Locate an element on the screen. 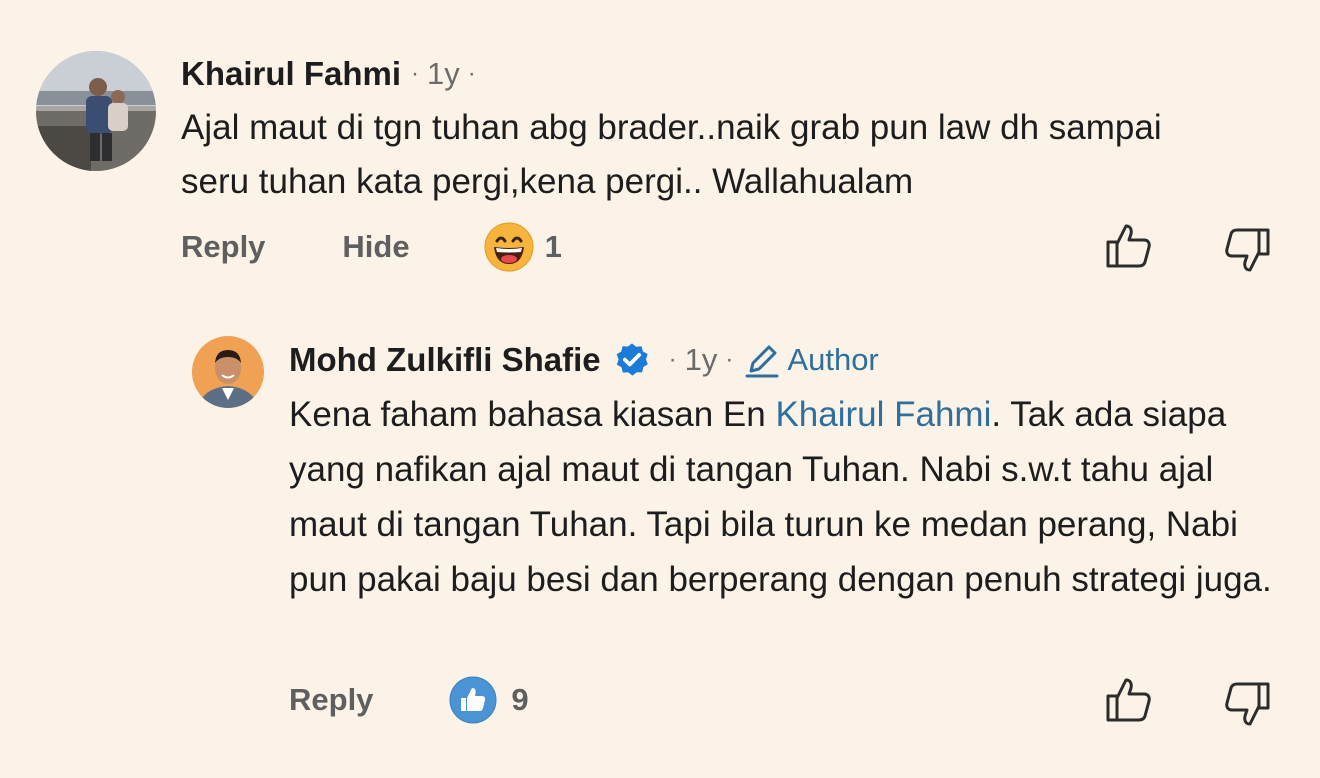 This screenshot has height=778, width=1320. comment-header: Khairul Fahmi · 1y · is located at coordinates (328, 74).